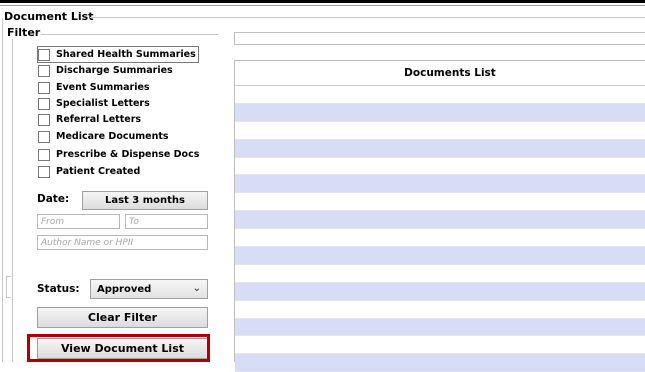  Describe the element at coordinates (196, 288) in the screenshot. I see `chevron-down-icon: ⌄` at that location.